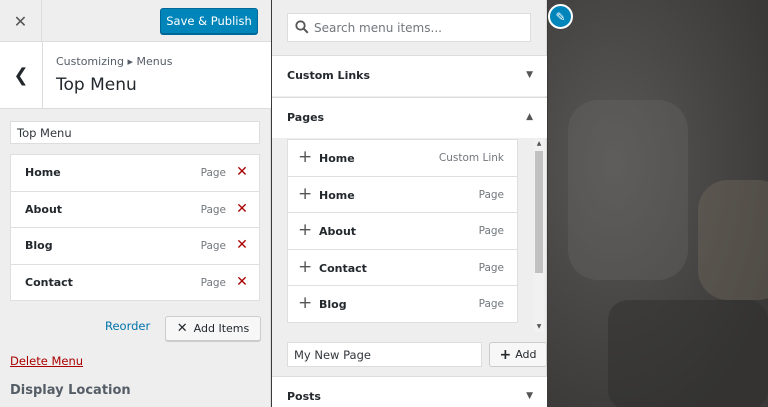 The width and height of the screenshot is (768, 407). I want to click on section-header: ❮ Customizing ▸ Menus Top Menu, so click(135, 75).